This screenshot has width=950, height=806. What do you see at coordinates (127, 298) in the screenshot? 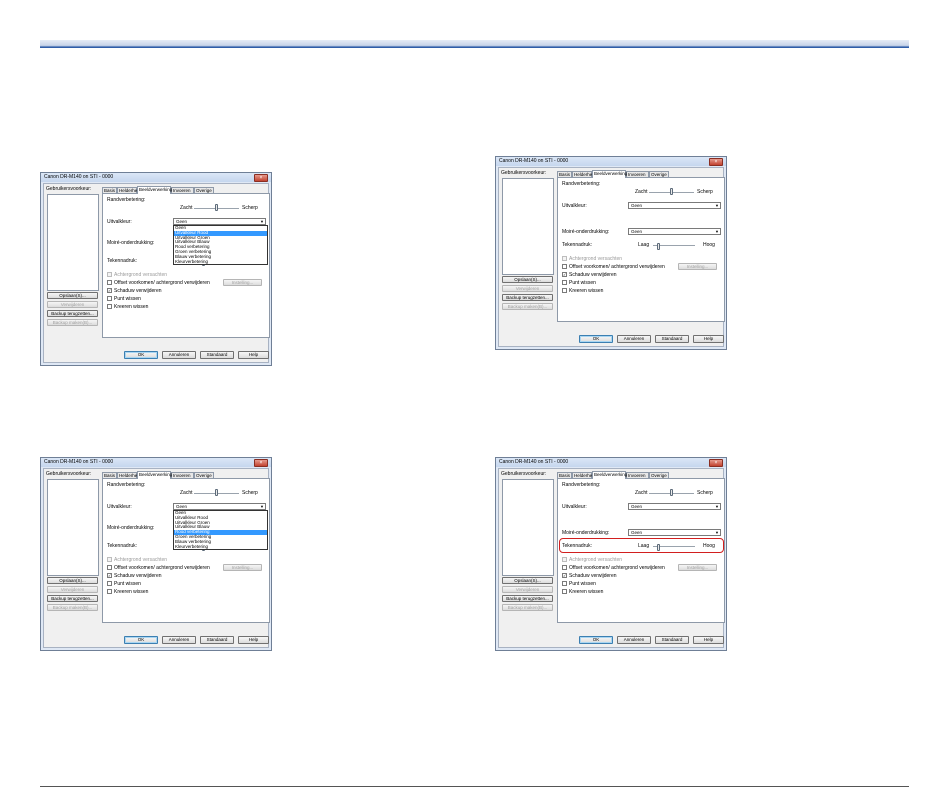
I see `erase-dot-label: Punt wissen` at bounding box center [127, 298].